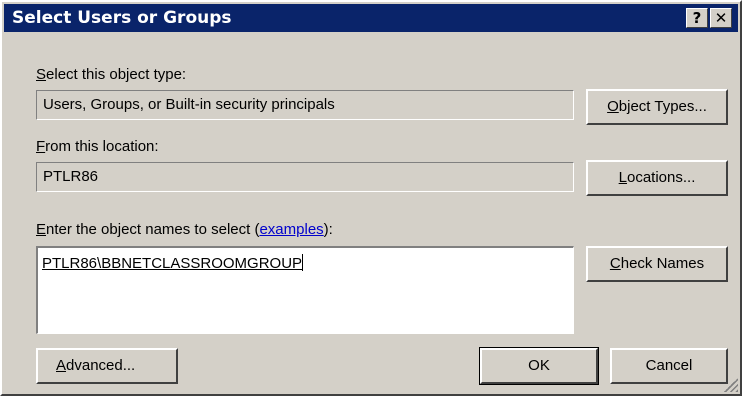  What do you see at coordinates (731, 385) in the screenshot?
I see `resize-grip-icon` at bounding box center [731, 385].